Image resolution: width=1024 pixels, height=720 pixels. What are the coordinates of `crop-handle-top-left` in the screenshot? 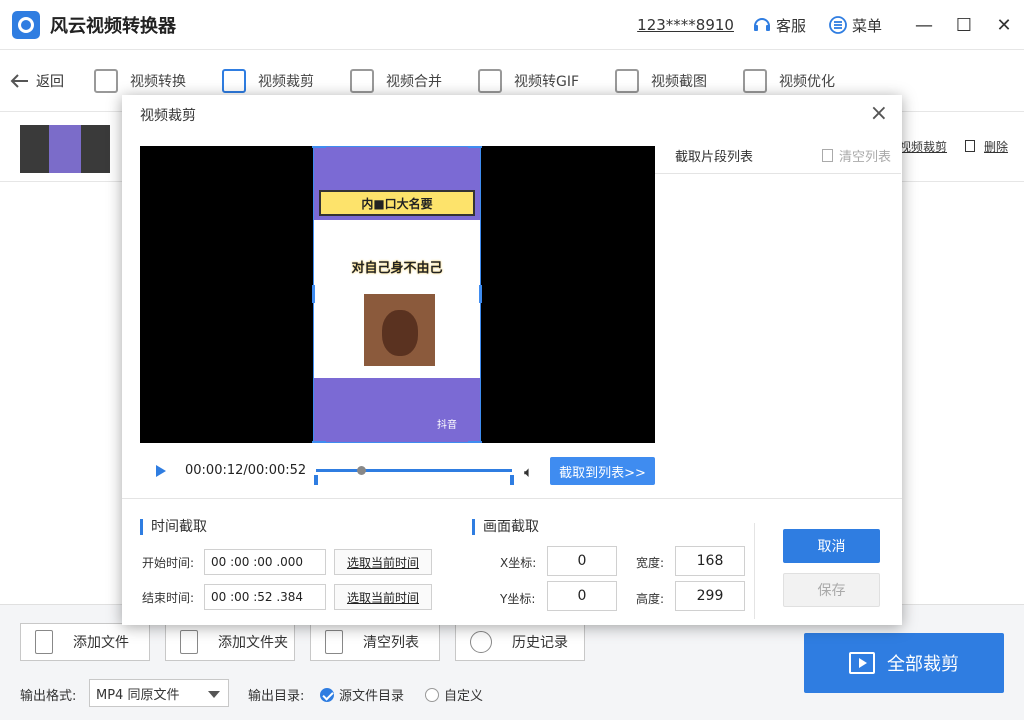 It's located at (319, 147).